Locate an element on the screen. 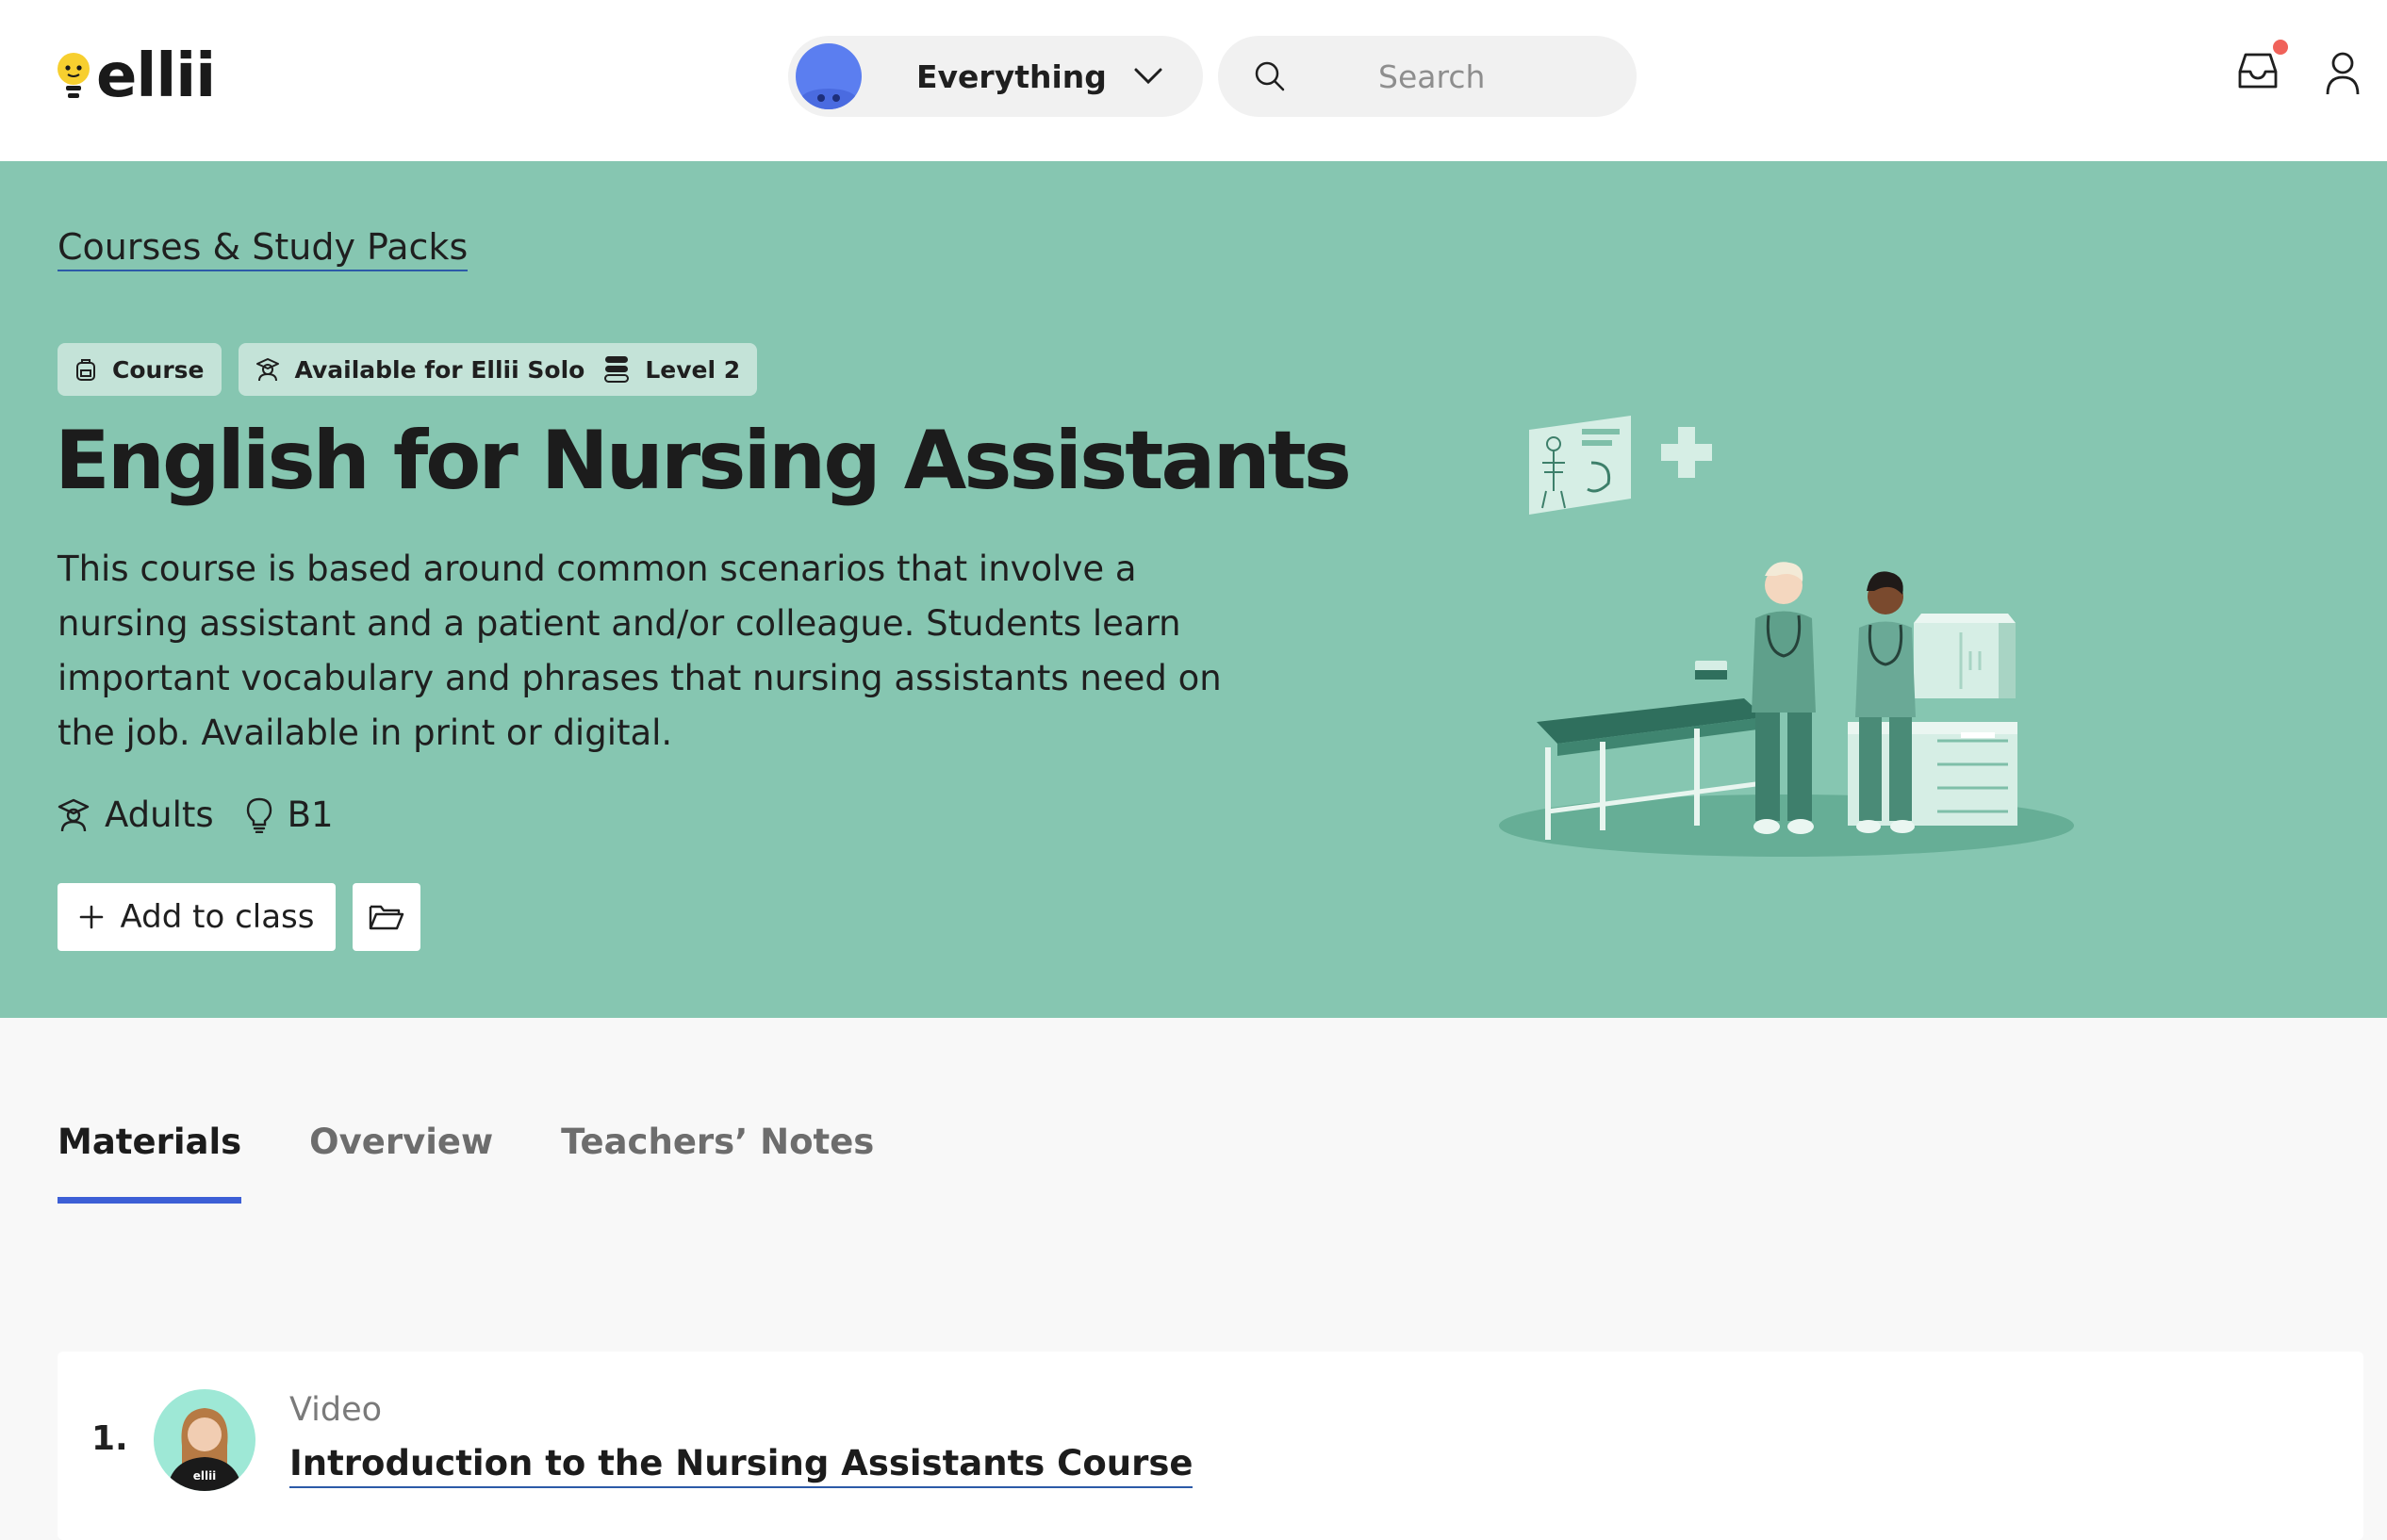 Image resolution: width=2387 pixels, height=1540 pixels. hero-actions: Add to class is located at coordinates (239, 917).